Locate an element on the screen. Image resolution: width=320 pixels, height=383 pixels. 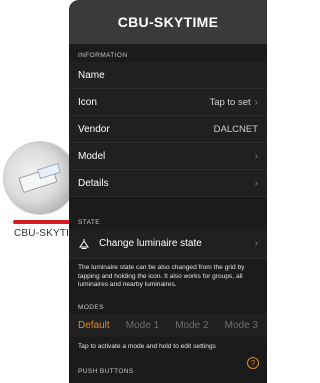
info-value: DALCNET is located at coordinates (235, 129).